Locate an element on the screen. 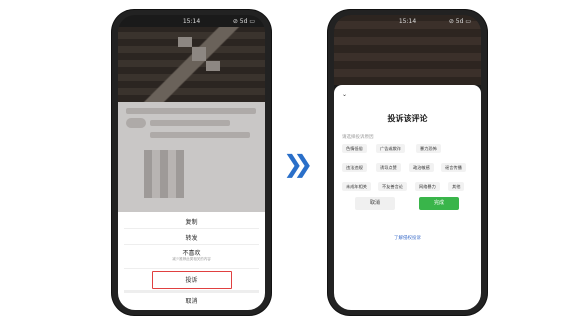 This screenshot has height=322, width=568. dislike-label: 不喜欢 is located at coordinates (191, 253).